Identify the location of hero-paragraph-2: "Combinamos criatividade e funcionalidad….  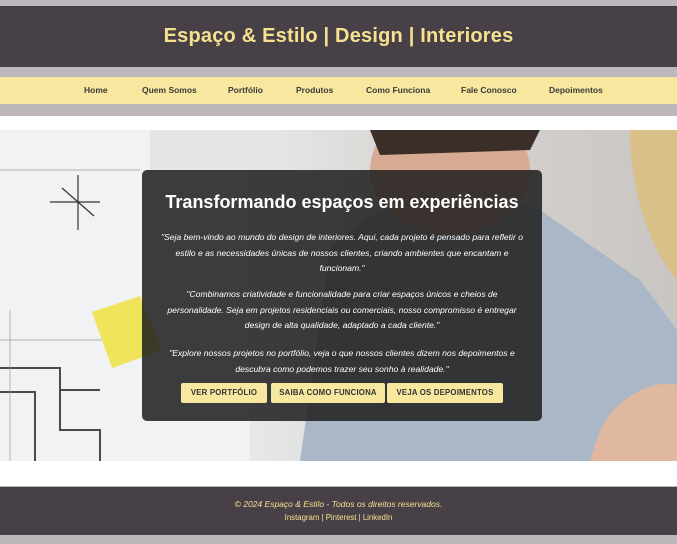
(342, 309).